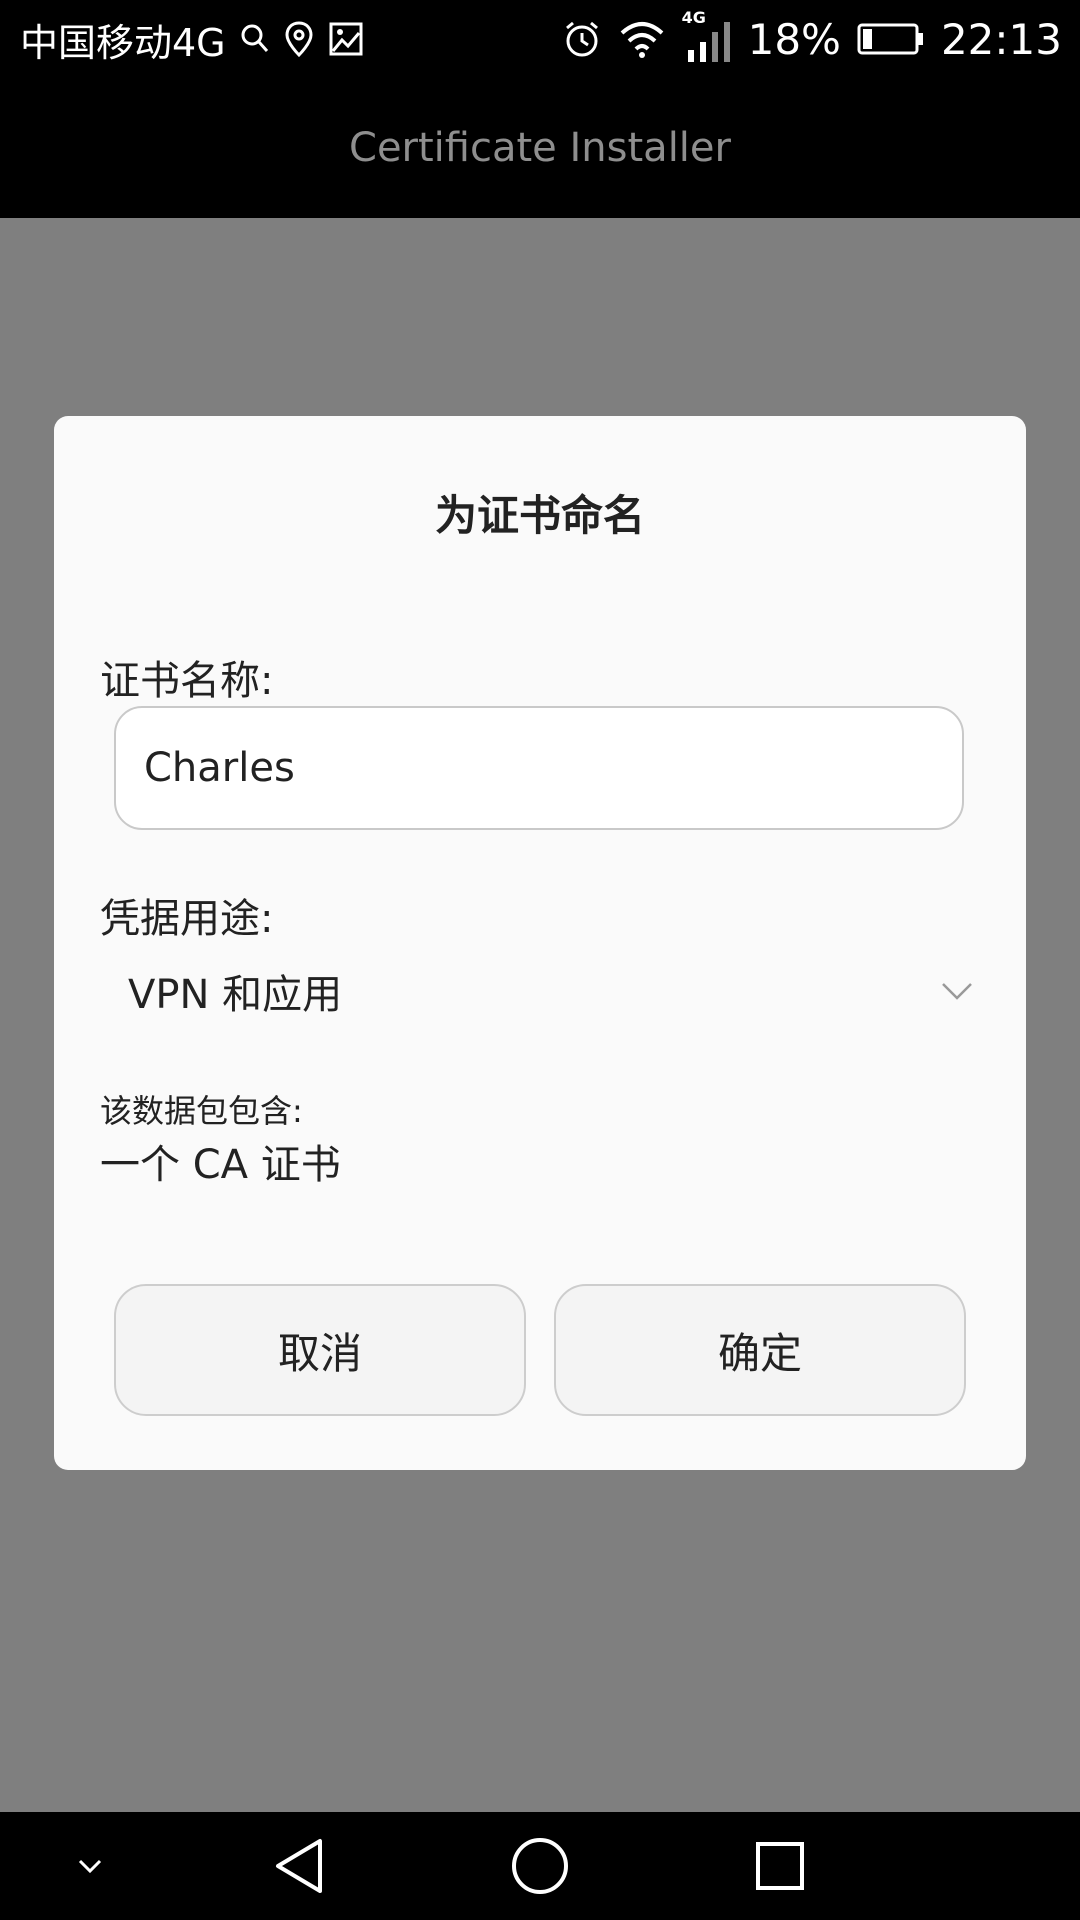  I want to click on home-button, so click(540, 1866).